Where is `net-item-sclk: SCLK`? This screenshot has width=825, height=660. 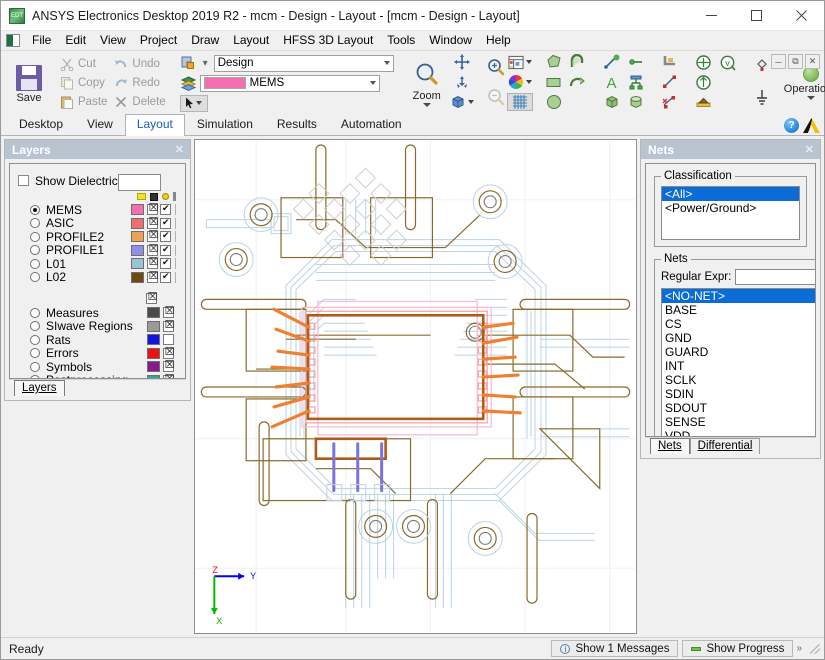
net-item-sclk: SCLK is located at coordinates (738, 380).